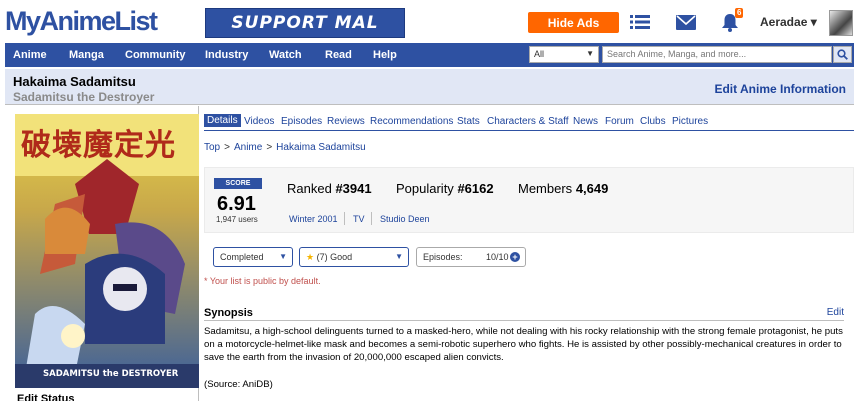  Describe the element at coordinates (524, 313) in the screenshot. I see `synopsis-header: Synopsis Edit` at that location.